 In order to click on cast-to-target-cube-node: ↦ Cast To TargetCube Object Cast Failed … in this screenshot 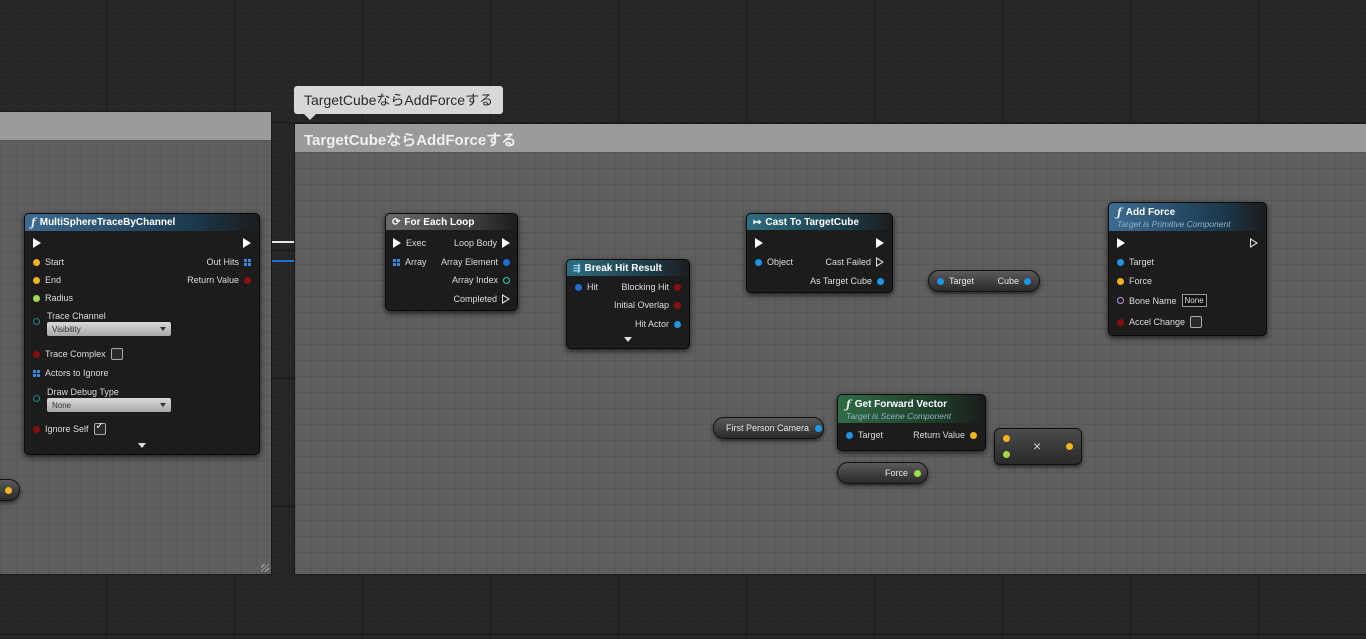, I will do `click(819, 253)`.